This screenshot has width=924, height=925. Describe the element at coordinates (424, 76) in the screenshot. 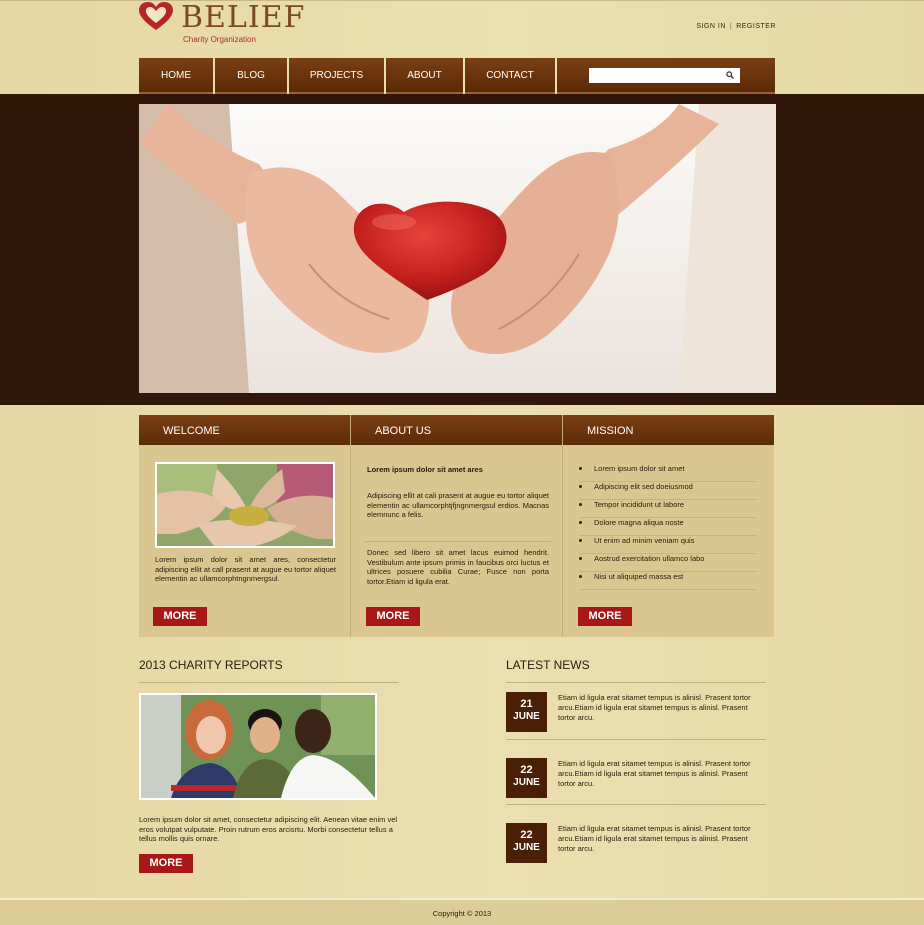

I see `nav-about: ABOUT` at that location.